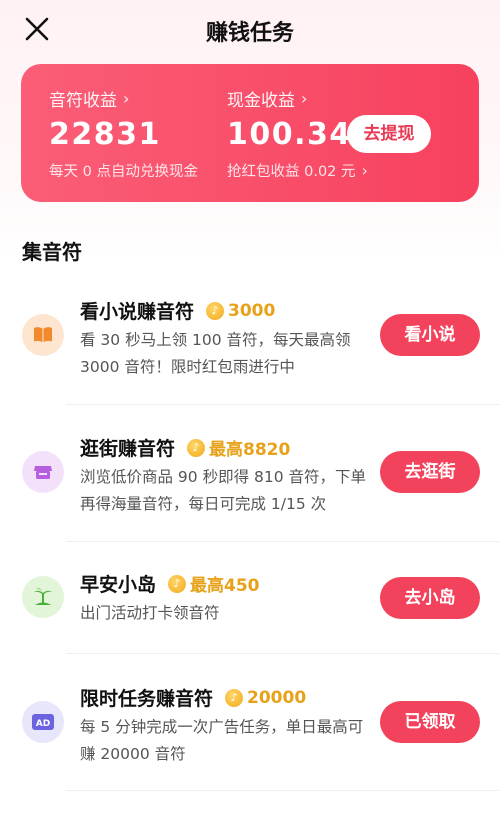  Describe the element at coordinates (105, 134) in the screenshot. I see `notes-earnings-value: 22831` at that location.